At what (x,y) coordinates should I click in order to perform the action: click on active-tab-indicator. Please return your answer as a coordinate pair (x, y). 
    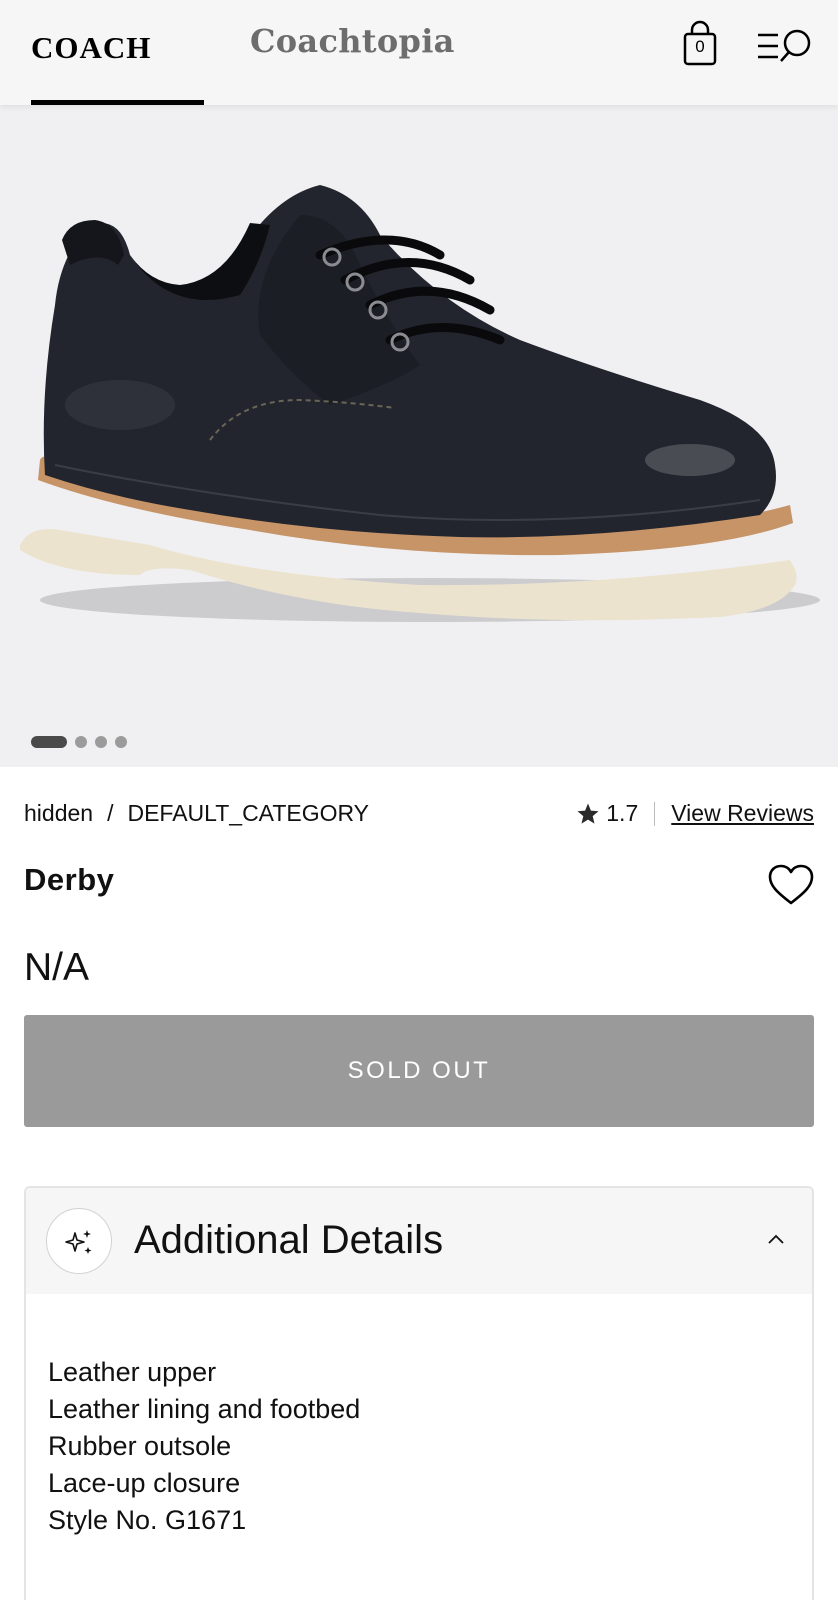
    Looking at the image, I should click on (117, 102).